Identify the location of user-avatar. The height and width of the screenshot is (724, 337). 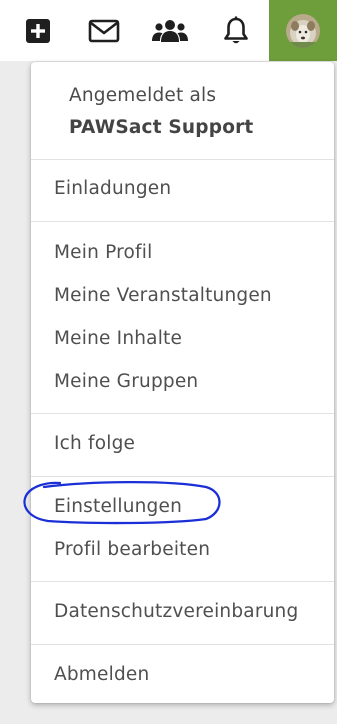
(303, 30).